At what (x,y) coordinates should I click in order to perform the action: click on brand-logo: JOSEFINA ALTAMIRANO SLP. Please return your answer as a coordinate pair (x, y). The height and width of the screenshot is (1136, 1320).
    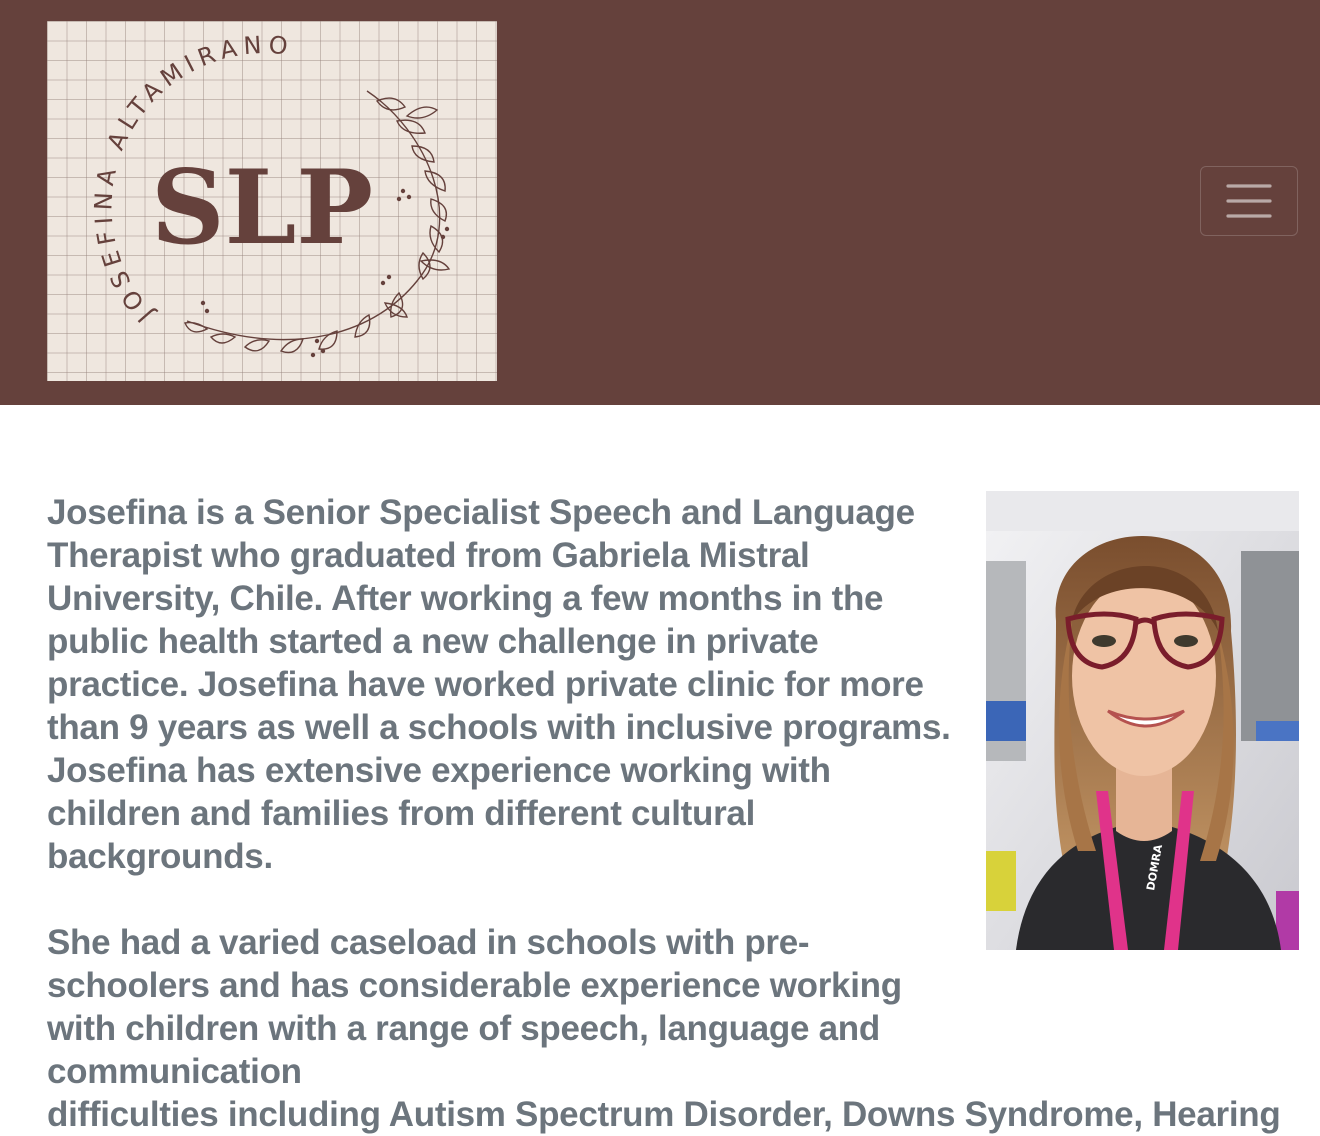
    Looking at the image, I should click on (270, 194).